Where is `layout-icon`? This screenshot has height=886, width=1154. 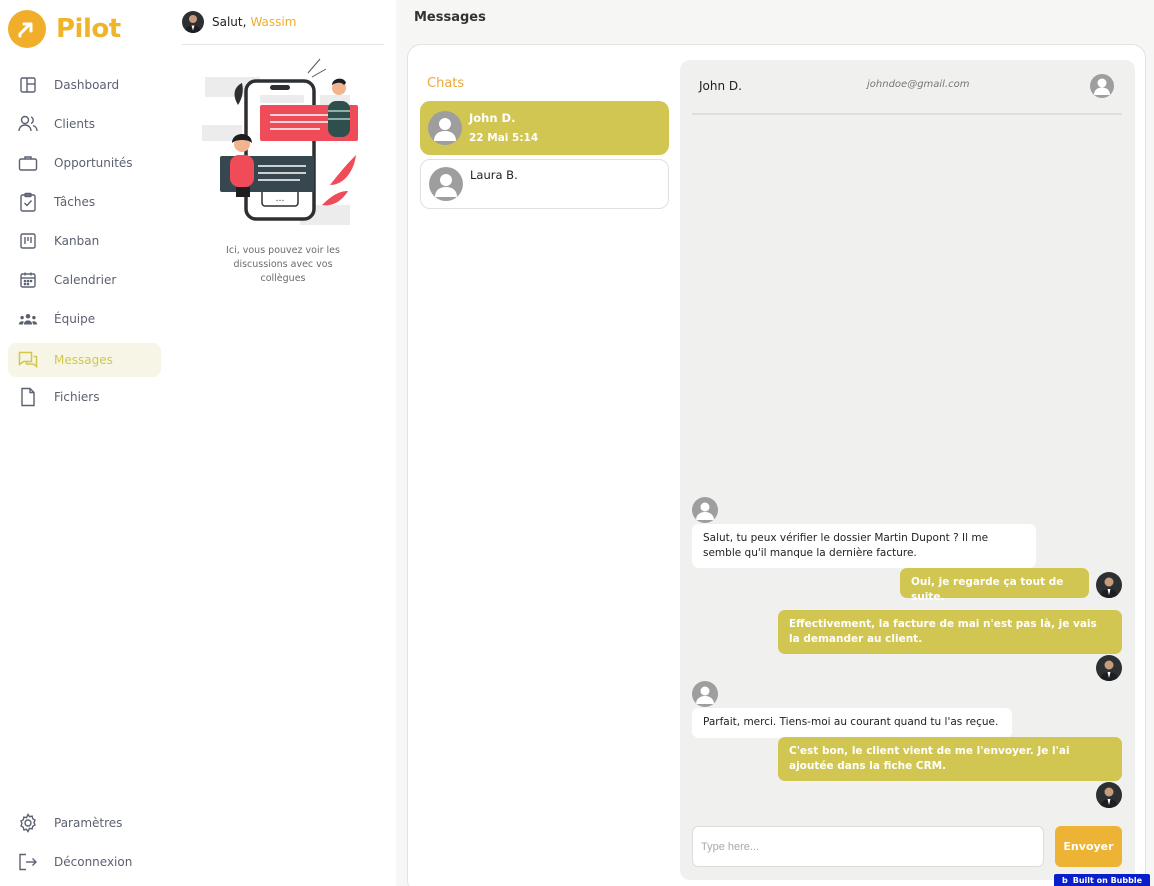
layout-icon is located at coordinates (28, 85).